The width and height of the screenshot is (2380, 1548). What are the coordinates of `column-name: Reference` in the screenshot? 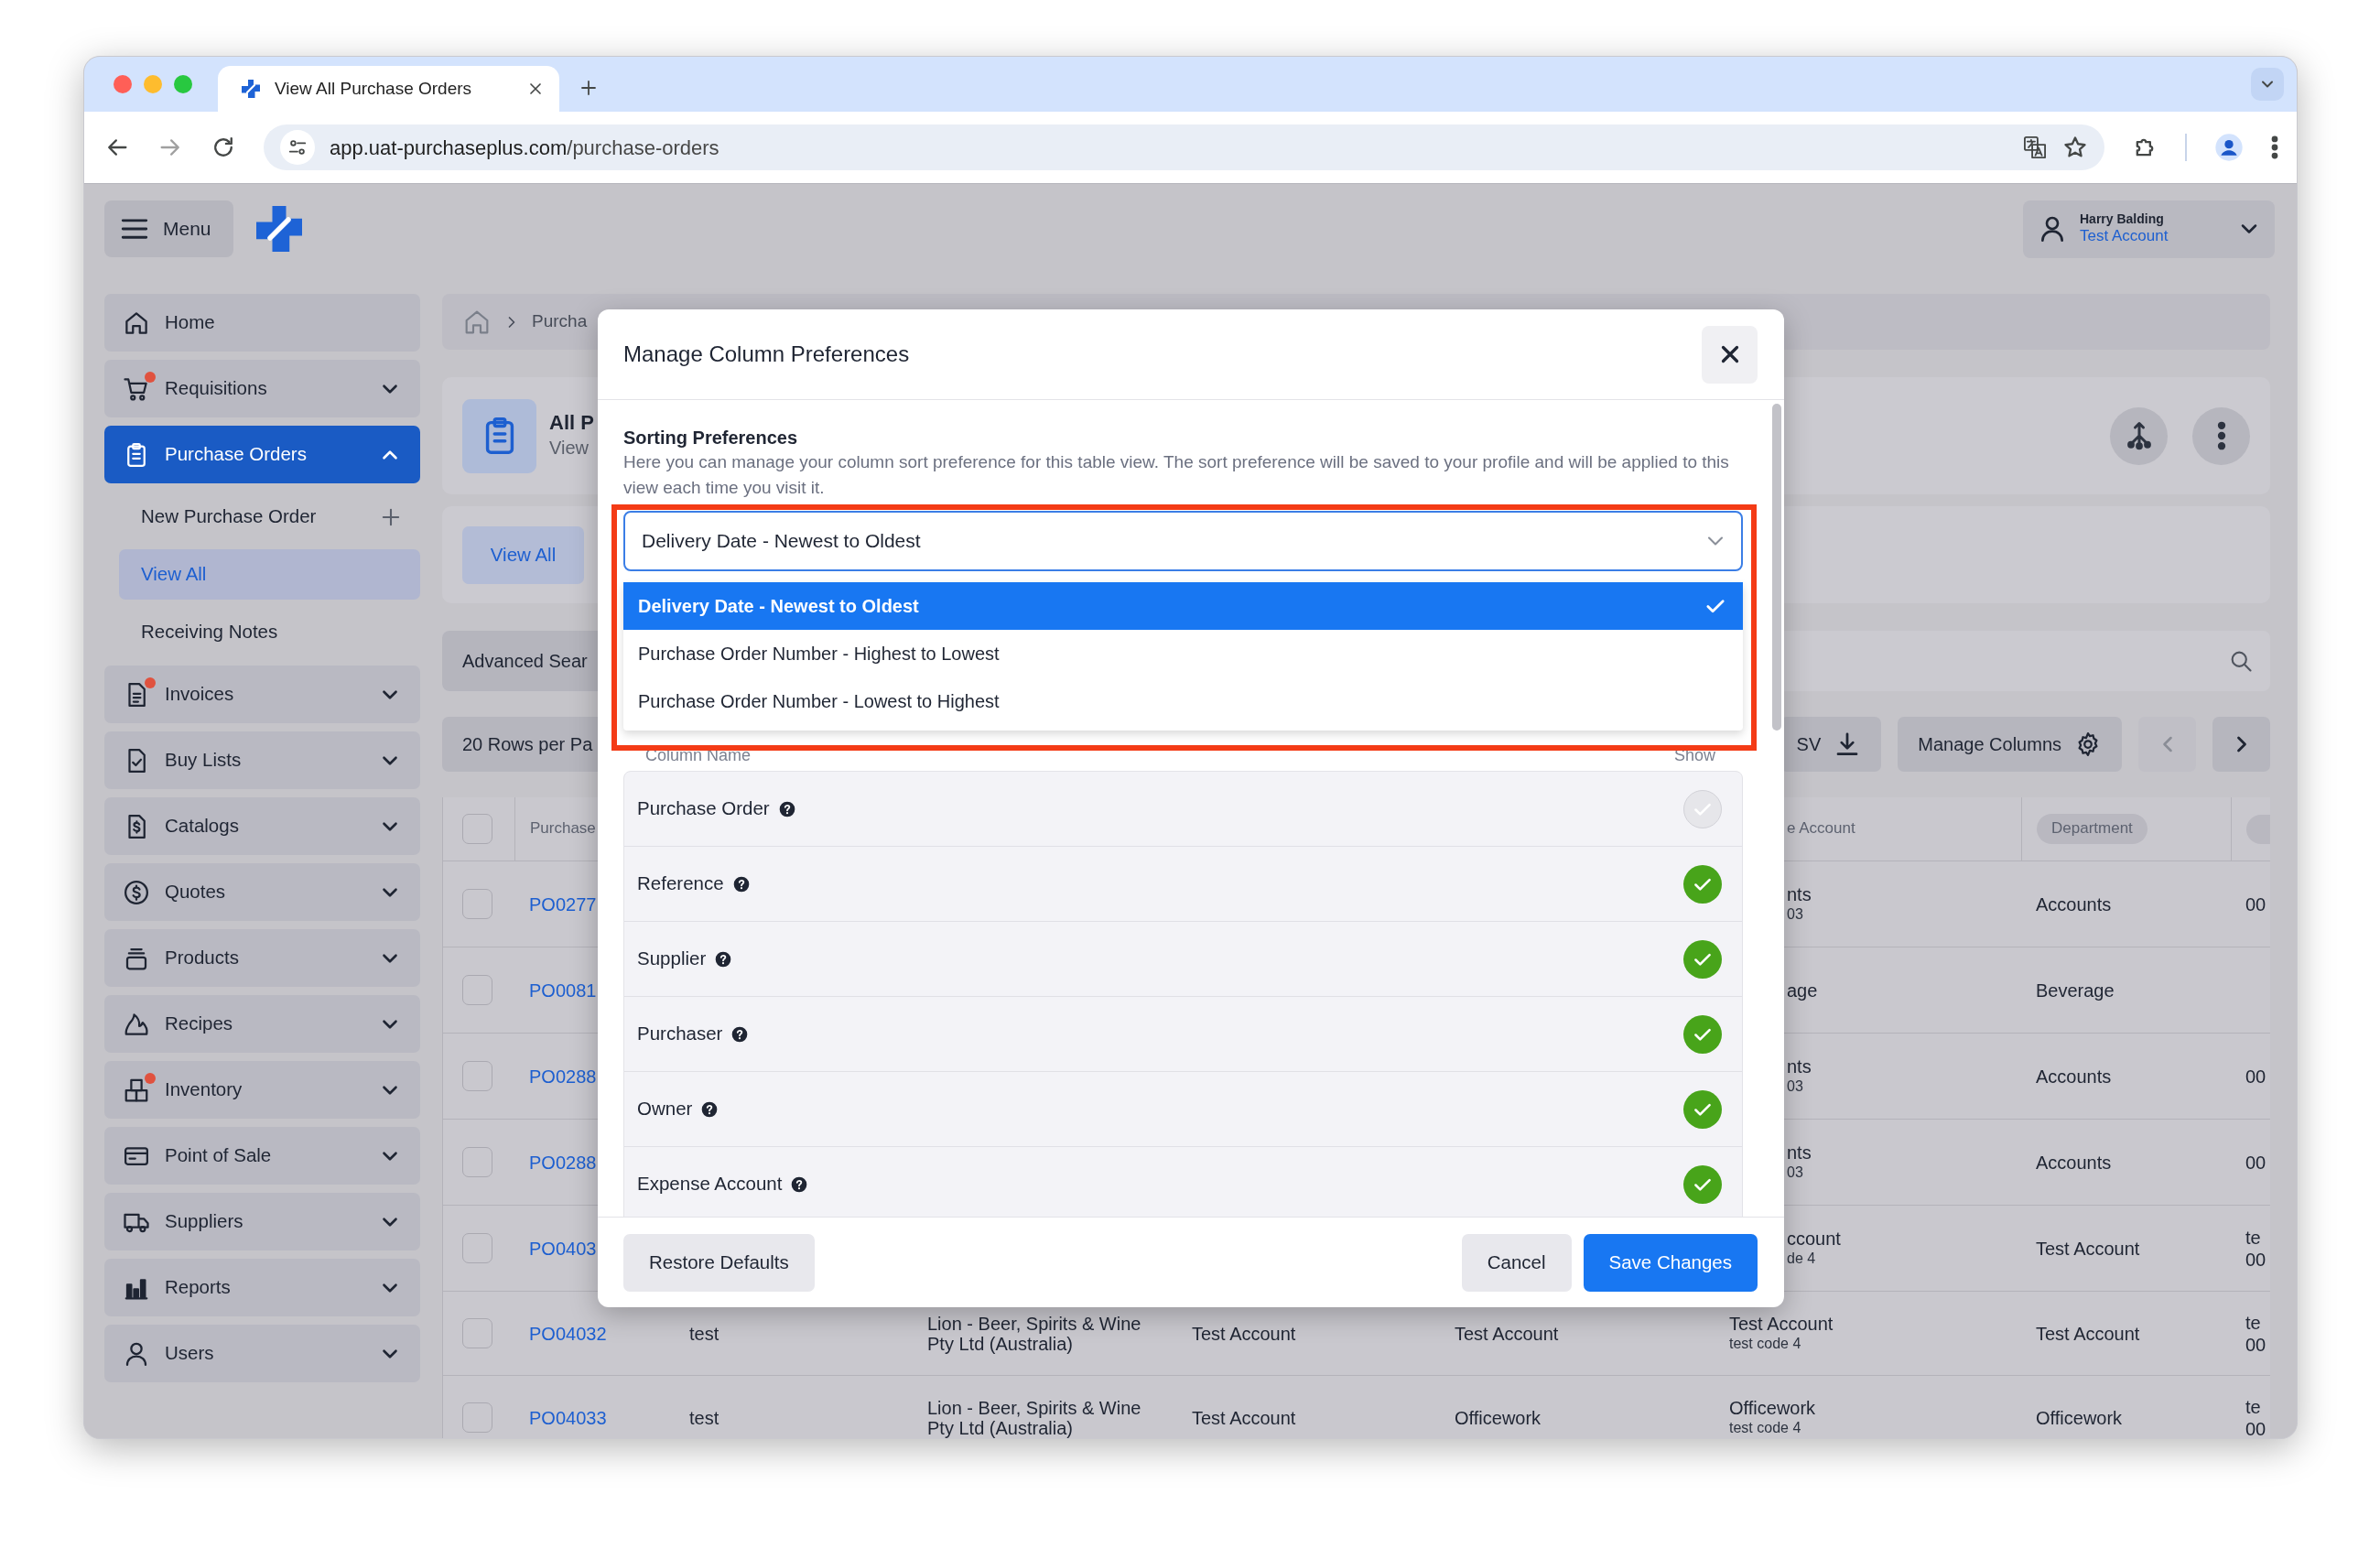 It's located at (680, 883).